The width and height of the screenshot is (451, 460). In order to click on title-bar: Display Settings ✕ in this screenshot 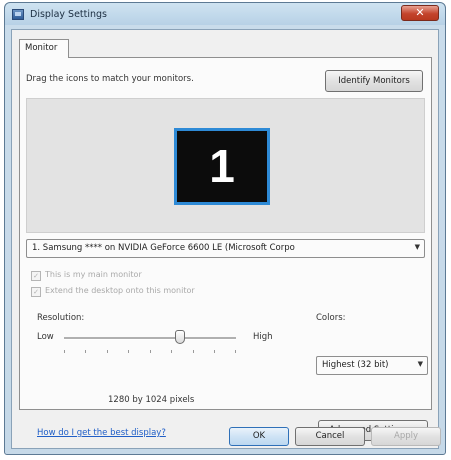, I will do `click(225, 15)`.